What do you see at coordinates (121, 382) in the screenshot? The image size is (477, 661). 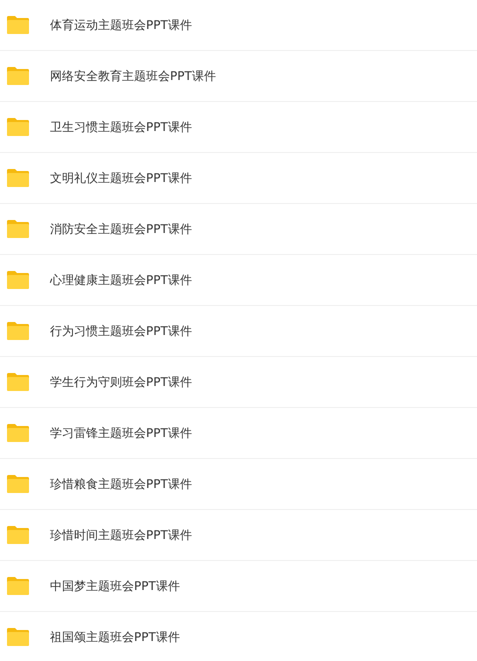 I see `folder-name: 学生行为守则班会PPT课件` at bounding box center [121, 382].